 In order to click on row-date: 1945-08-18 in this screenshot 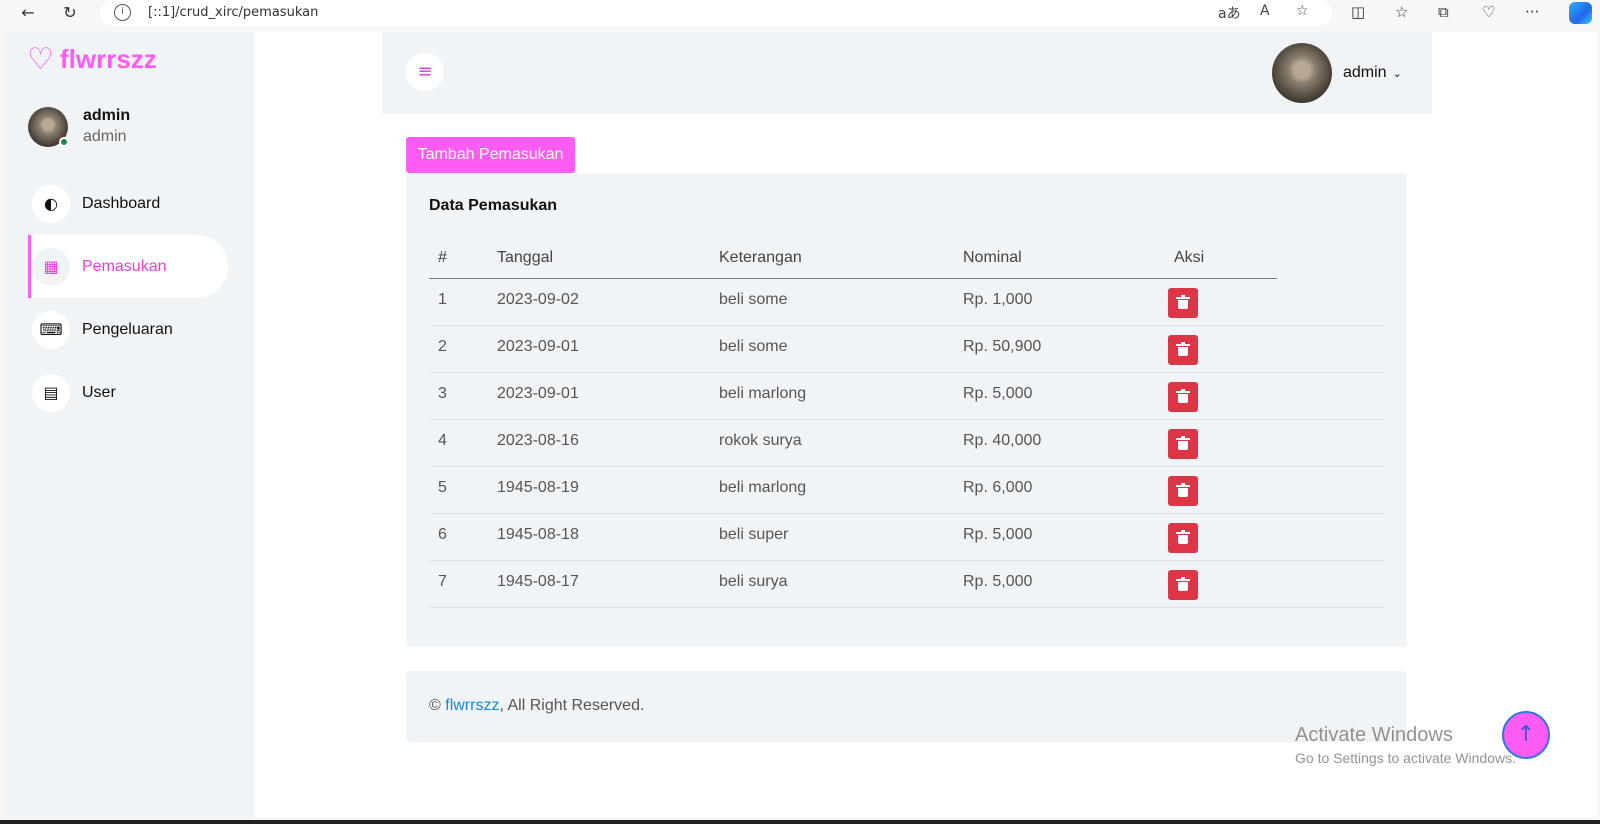, I will do `click(538, 534)`.